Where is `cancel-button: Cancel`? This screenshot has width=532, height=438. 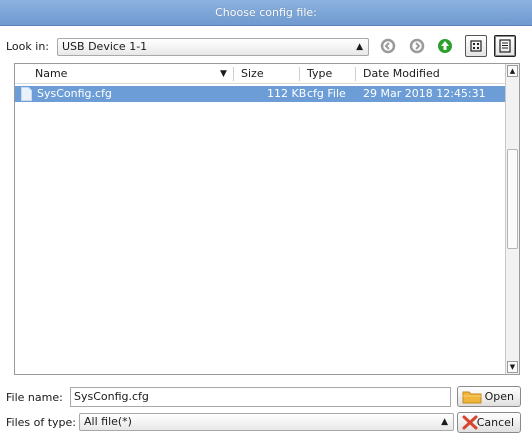 cancel-button: Cancel is located at coordinates (489, 422).